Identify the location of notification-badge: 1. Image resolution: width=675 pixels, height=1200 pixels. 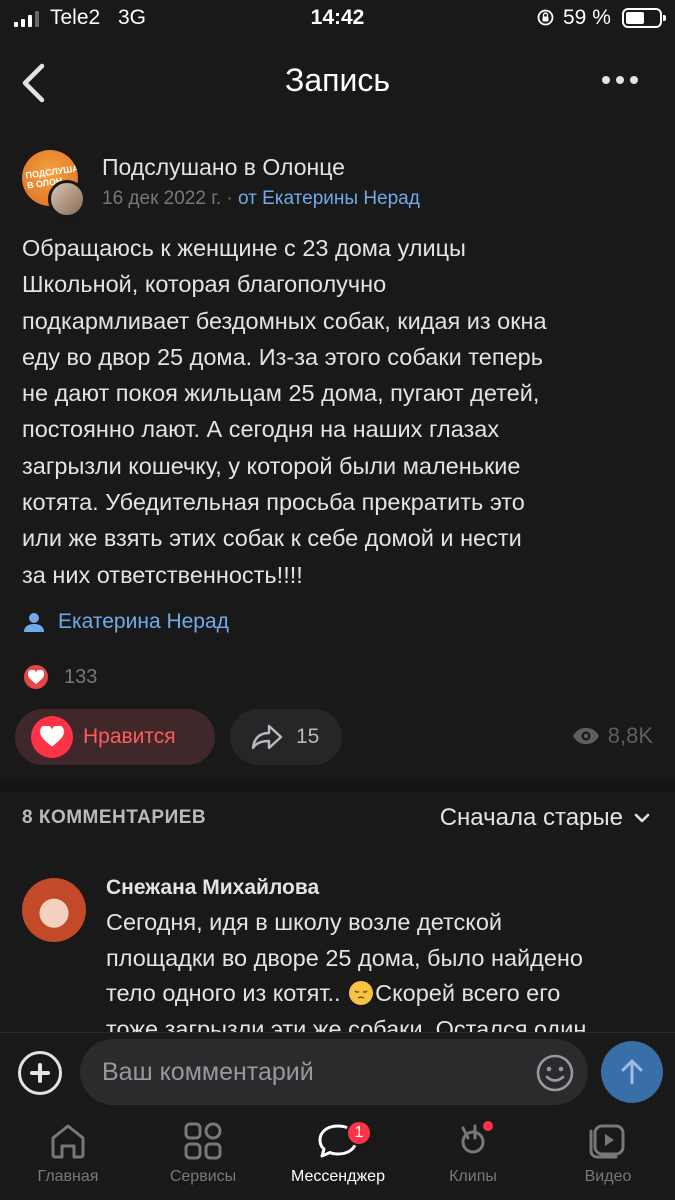
(359, 1133).